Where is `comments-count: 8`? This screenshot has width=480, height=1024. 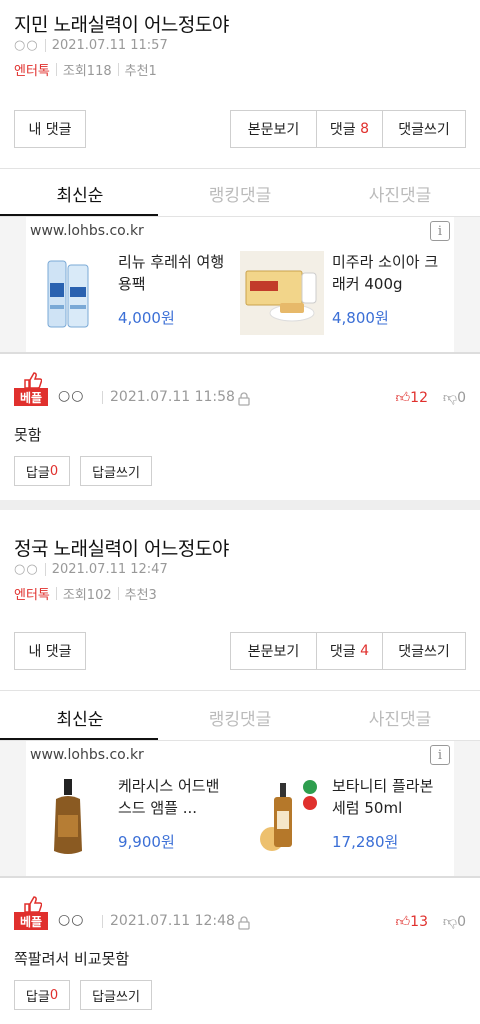
comments-count: 8 is located at coordinates (365, 129).